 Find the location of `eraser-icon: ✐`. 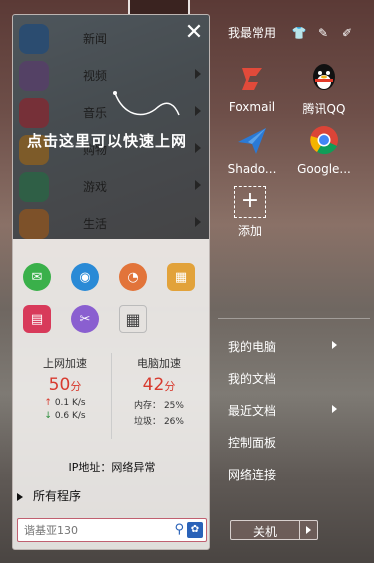

eraser-icon: ✐ is located at coordinates (347, 33).